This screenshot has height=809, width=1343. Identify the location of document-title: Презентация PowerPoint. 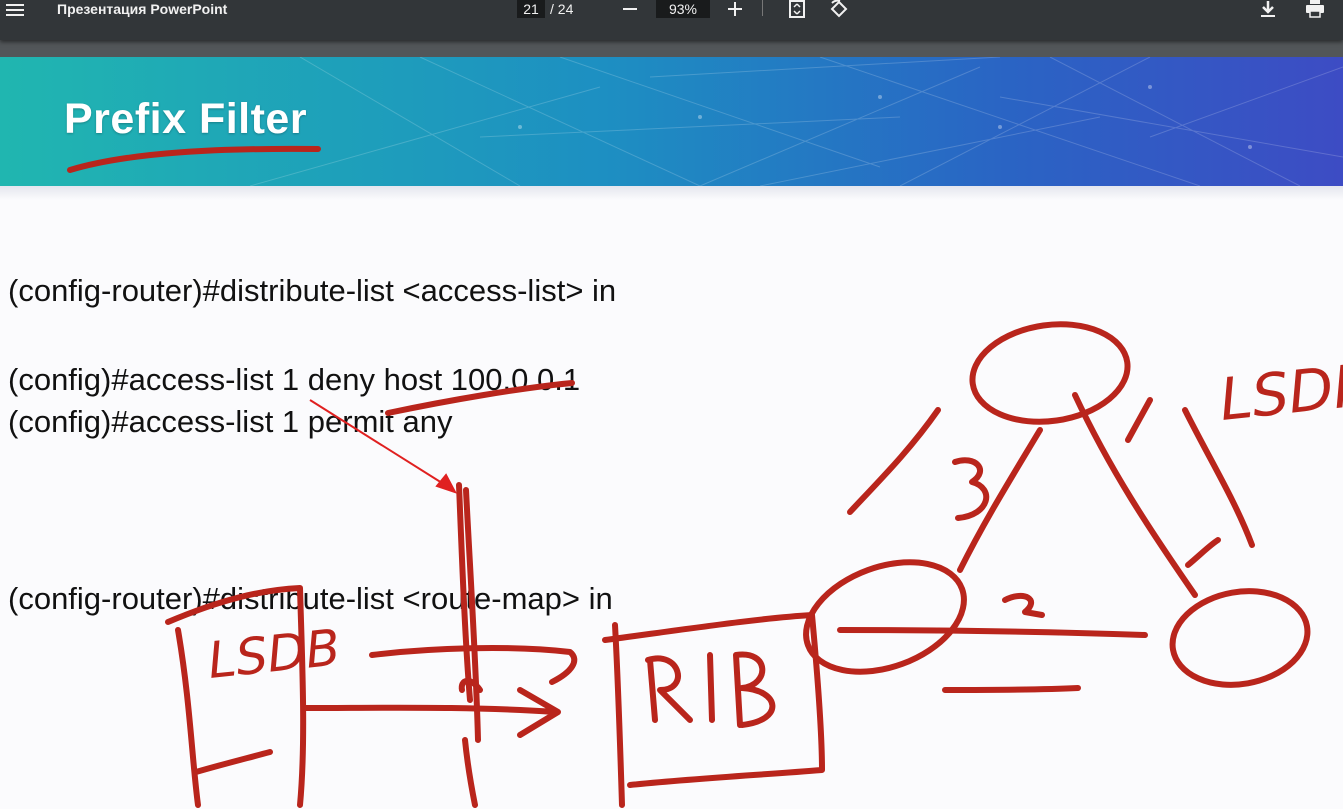
(142, 9).